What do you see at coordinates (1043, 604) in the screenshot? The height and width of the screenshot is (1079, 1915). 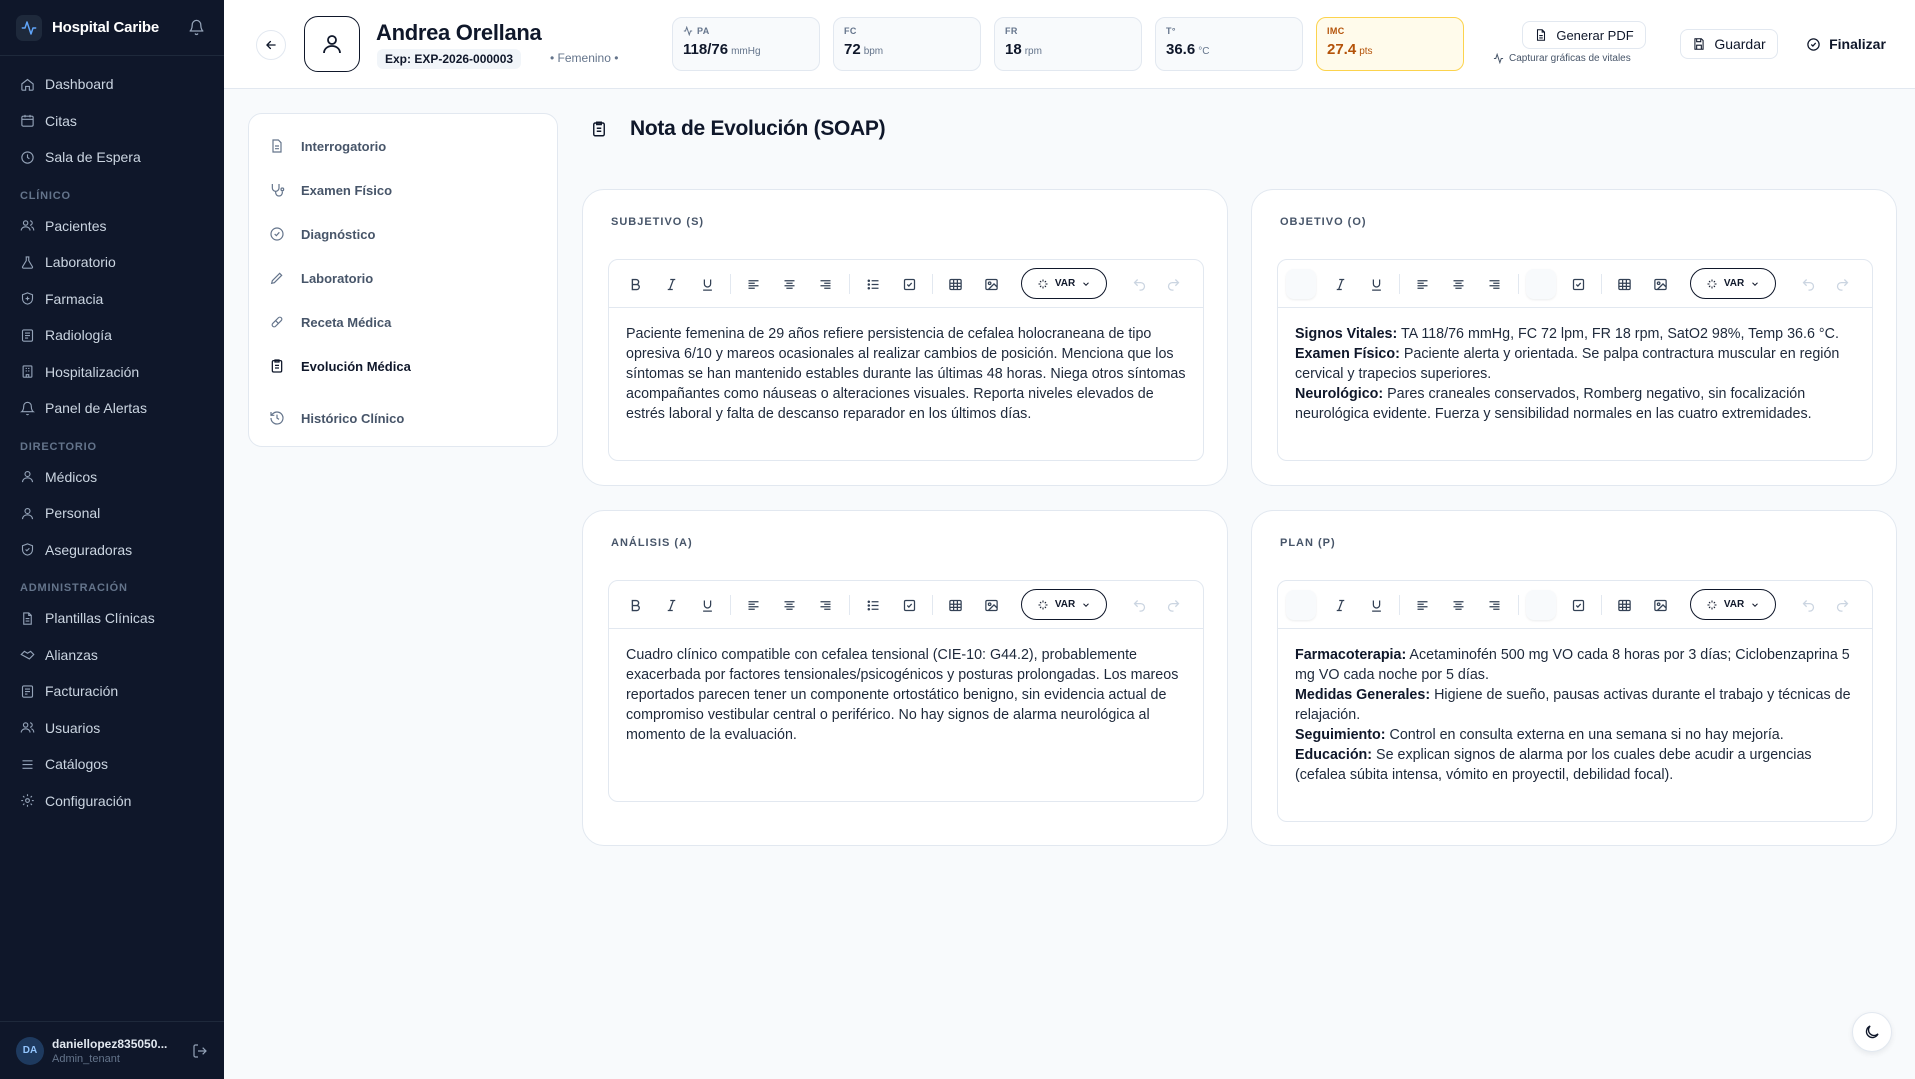 I see `sparkles-icon` at bounding box center [1043, 604].